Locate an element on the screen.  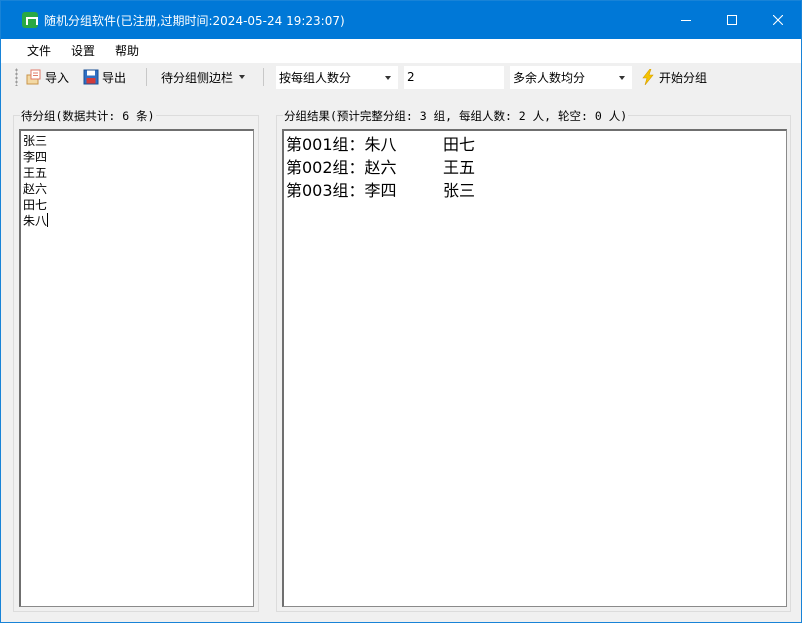
title-bar: 随机分组软件(已注册,过期时间:2024-05-24 19:23:07) is located at coordinates (401, 20).